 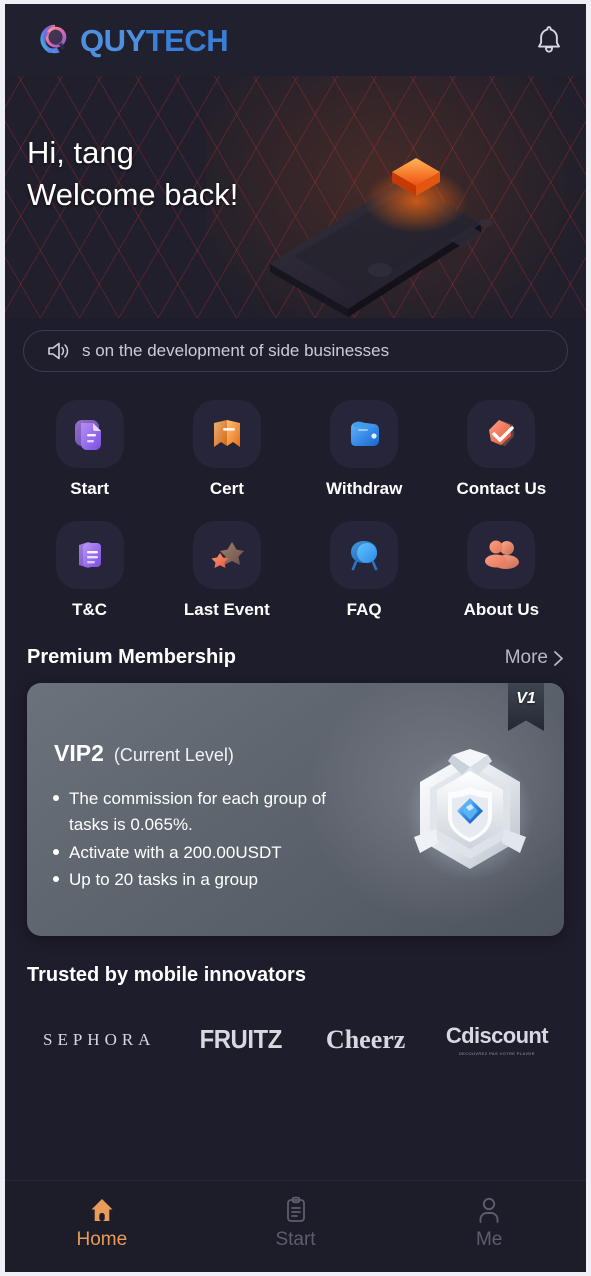 I want to click on vip-ribbon-label: V1, so click(x=526, y=698).